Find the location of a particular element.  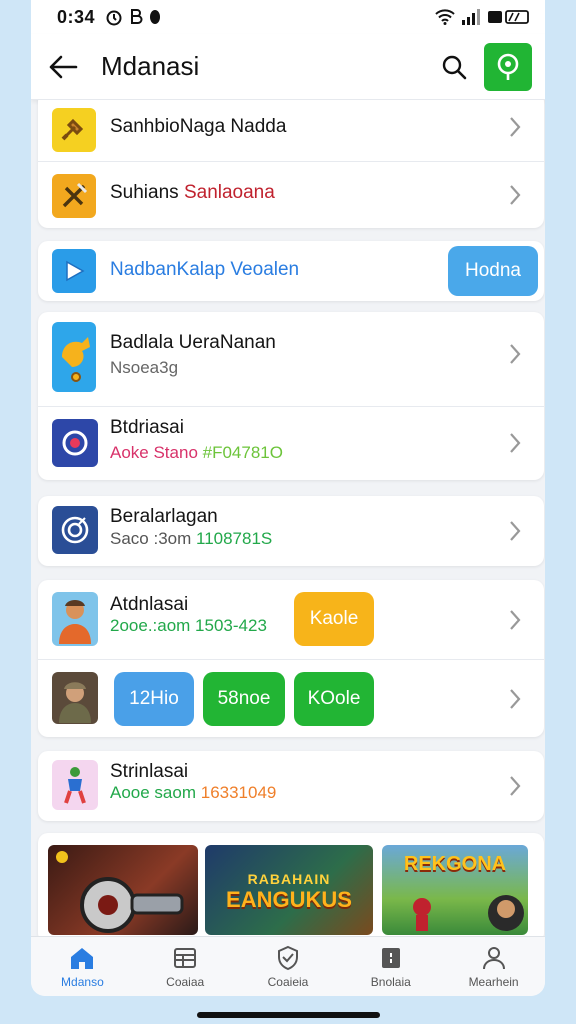

item-title: Atdnlasai is located at coordinates (149, 604).